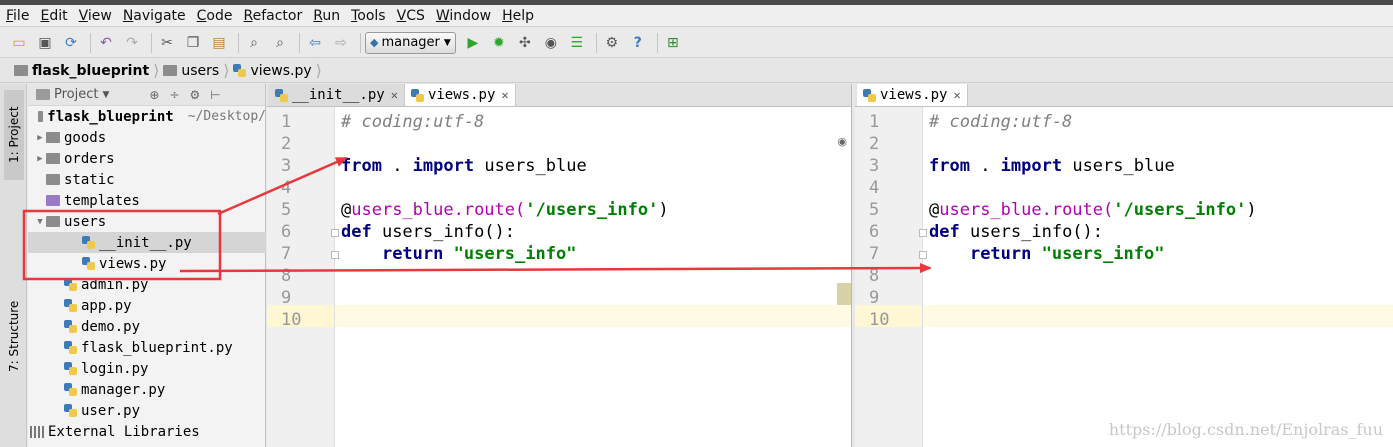 The height and width of the screenshot is (447, 1393). Describe the element at coordinates (195, 95) in the screenshot. I see `gear-icon: ⚙` at that location.